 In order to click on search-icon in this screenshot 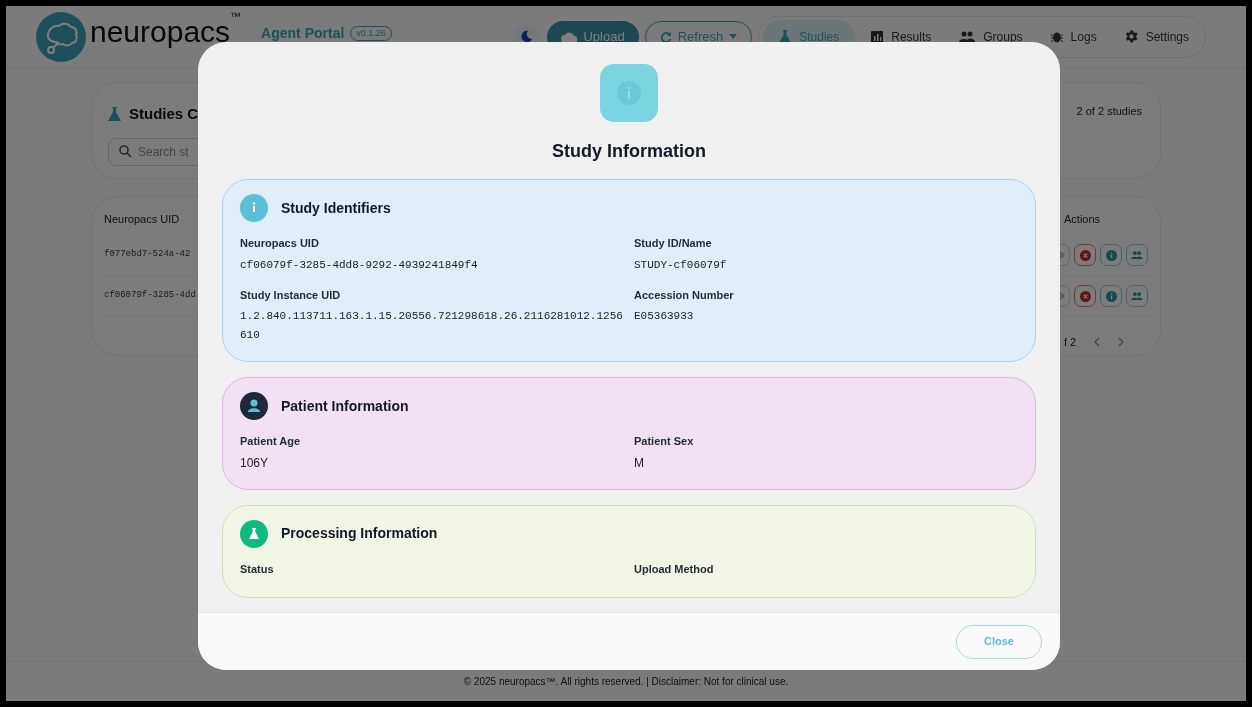, I will do `click(125, 151)`.